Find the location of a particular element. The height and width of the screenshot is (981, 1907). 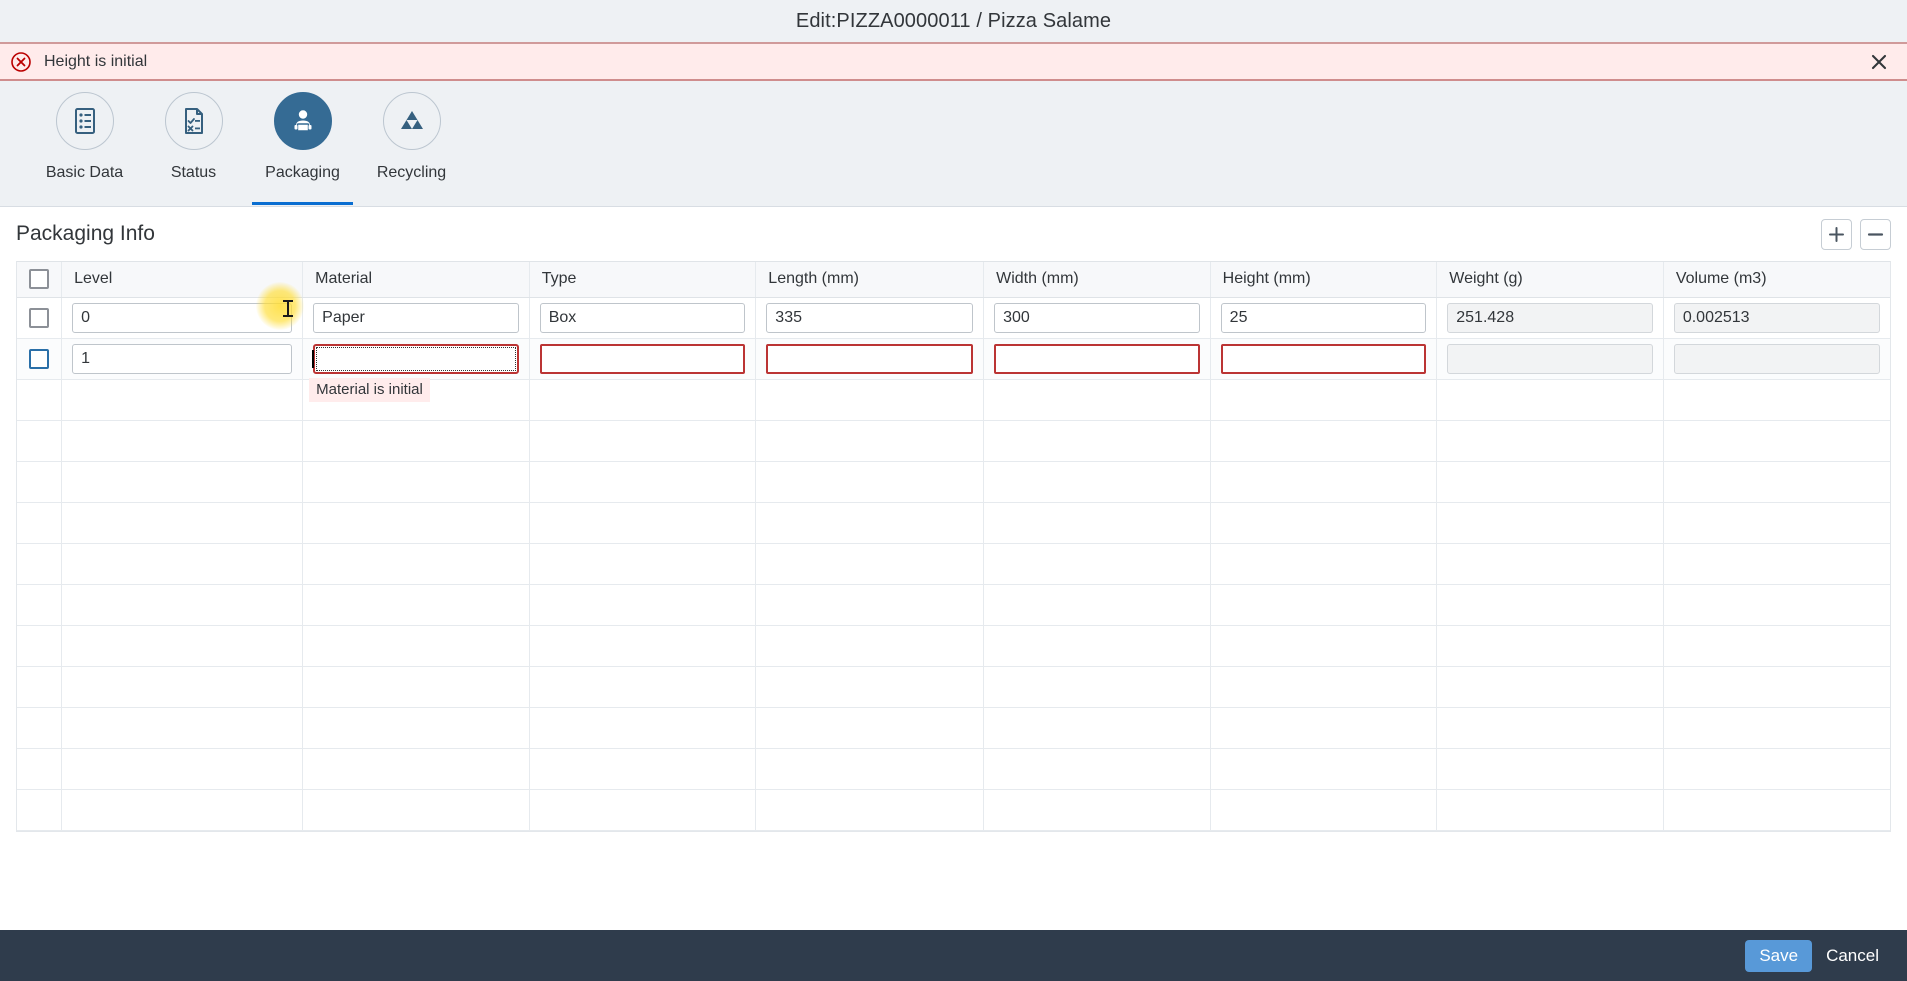

column-header-material: Material is located at coordinates (416, 280).